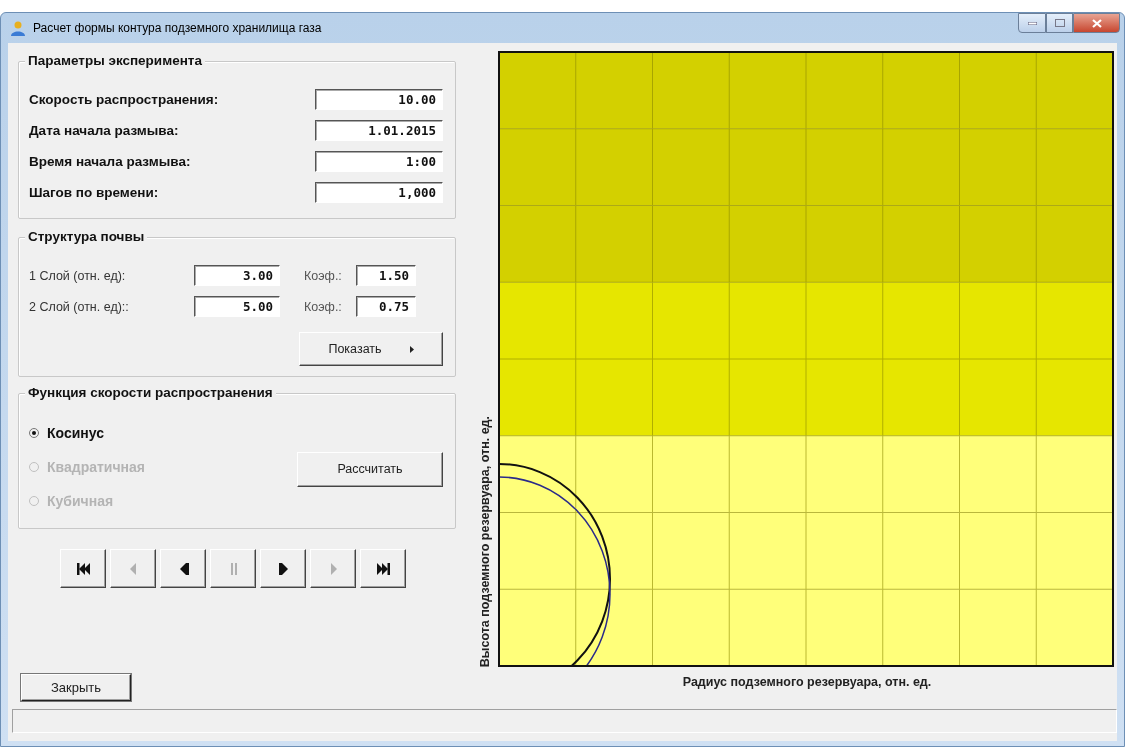  Describe the element at coordinates (807, 682) in the screenshot. I see `axis-label: Радиус подземного резервуара, отн. ед.` at that location.